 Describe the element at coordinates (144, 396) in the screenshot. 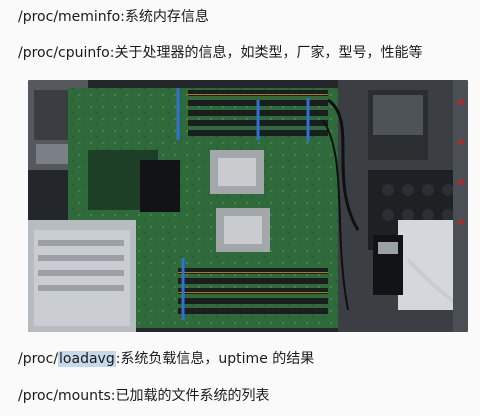

I see `mounts-line: /proc/mounts:已加载的文件系统的列表` at that location.